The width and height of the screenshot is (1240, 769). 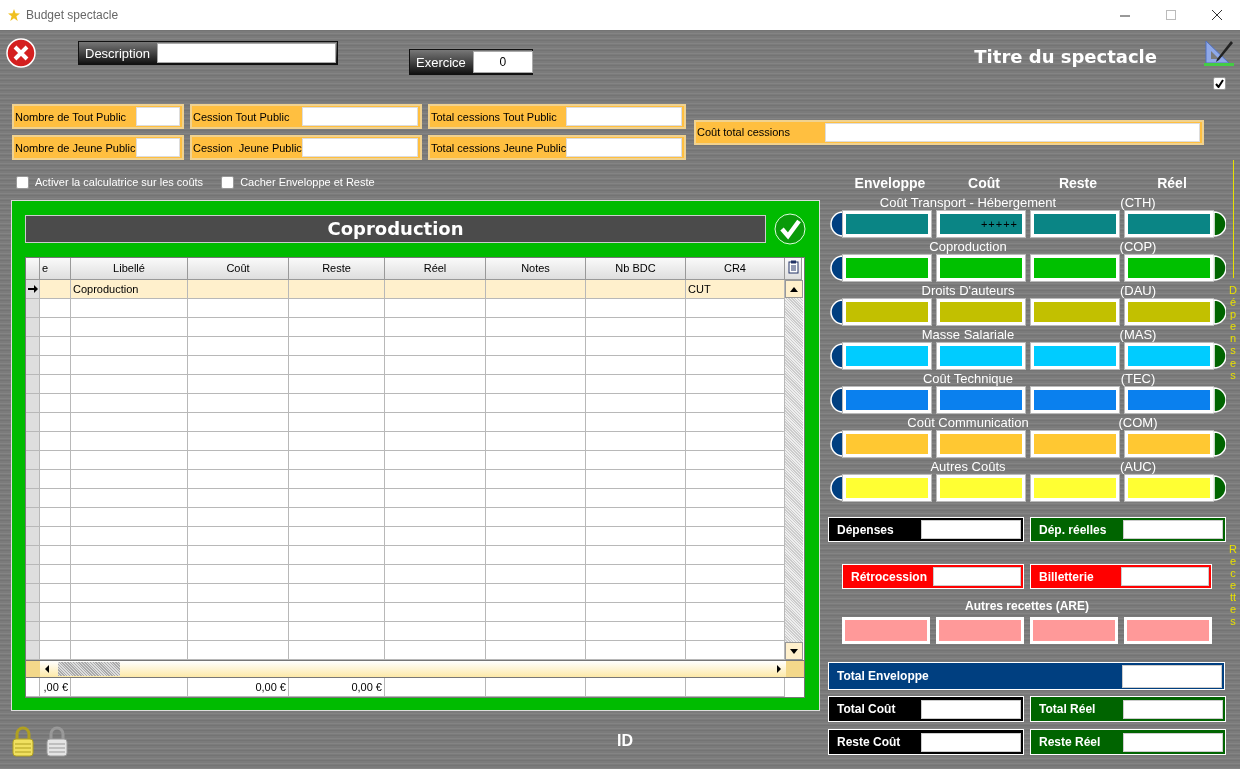 What do you see at coordinates (33, 687) in the screenshot?
I see `total-cell` at bounding box center [33, 687].